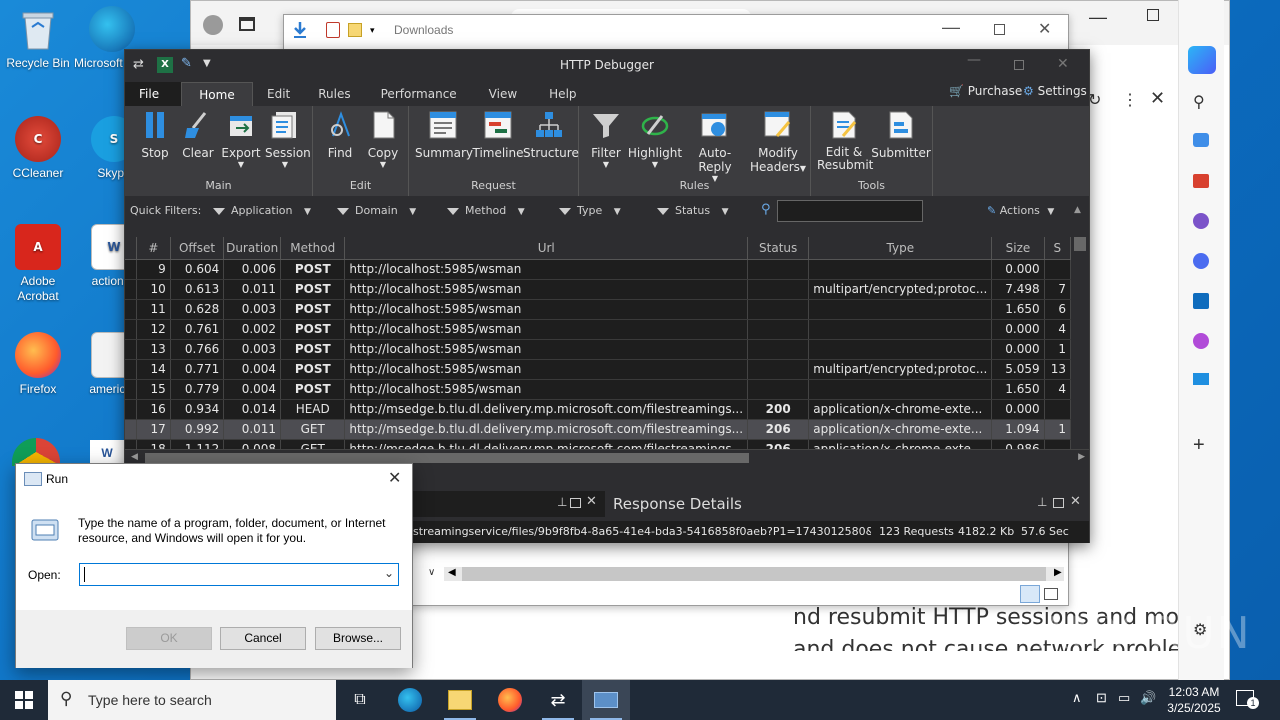  Describe the element at coordinates (510, 700) in the screenshot. I see `taskbar-firefox` at that location.